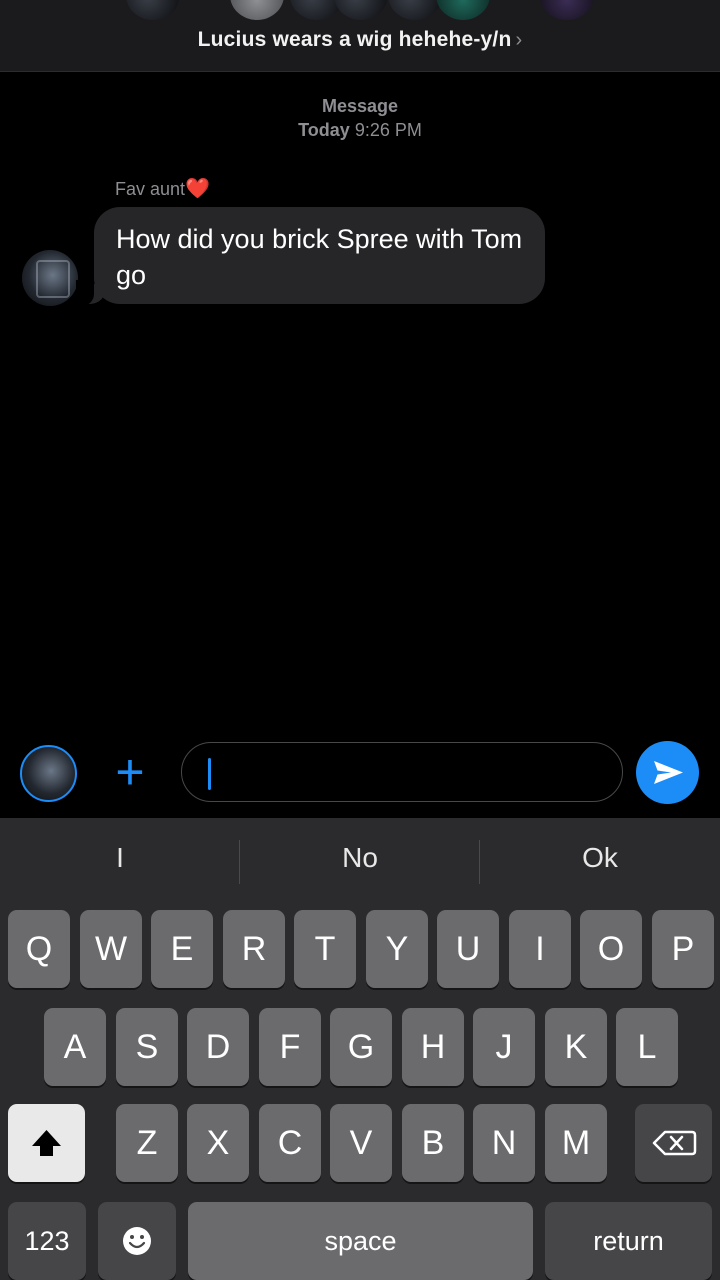 Image resolution: width=720 pixels, height=1280 pixels. Describe the element at coordinates (360, 1241) in the screenshot. I see `space-key: space` at that location.